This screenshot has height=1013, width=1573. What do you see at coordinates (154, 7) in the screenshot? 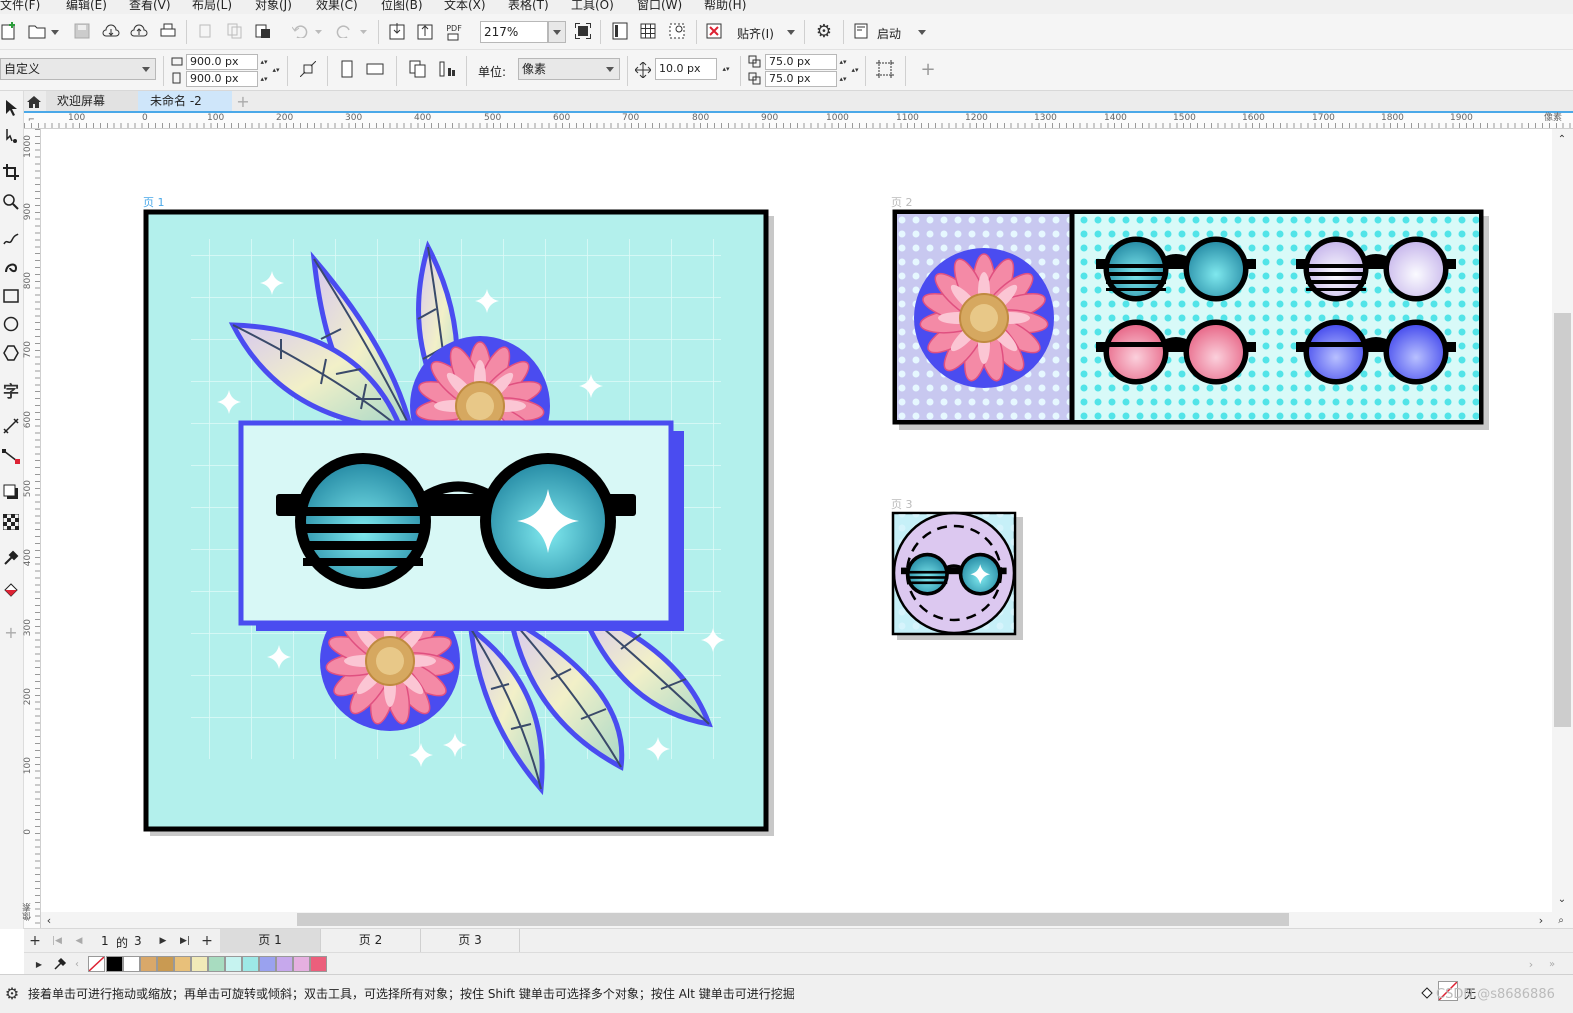
I see `menu-view: 查看(V)` at bounding box center [154, 7].